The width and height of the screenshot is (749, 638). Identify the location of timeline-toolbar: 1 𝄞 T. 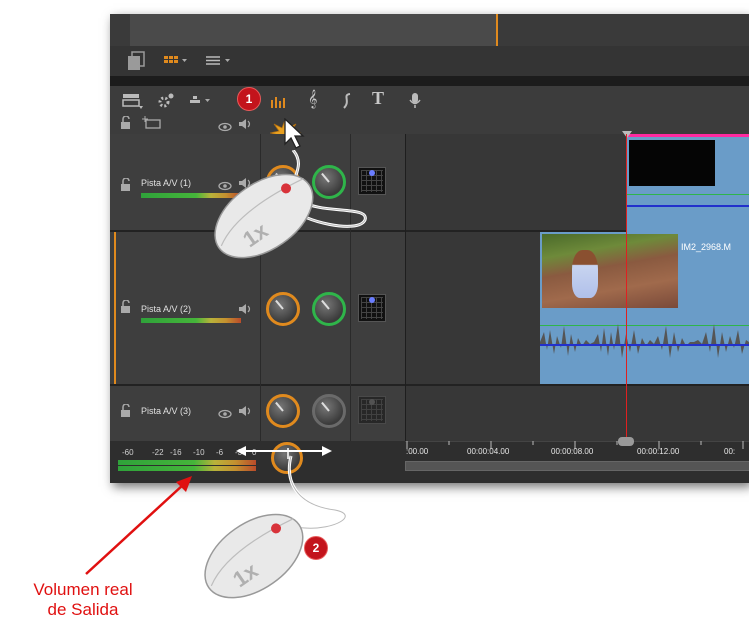
(429, 117).